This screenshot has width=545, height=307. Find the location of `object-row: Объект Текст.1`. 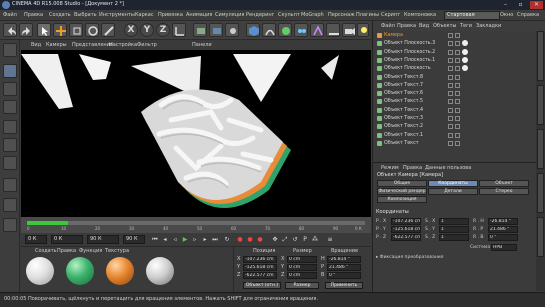

object-row: Объект Текст.1 is located at coordinates (459, 135).